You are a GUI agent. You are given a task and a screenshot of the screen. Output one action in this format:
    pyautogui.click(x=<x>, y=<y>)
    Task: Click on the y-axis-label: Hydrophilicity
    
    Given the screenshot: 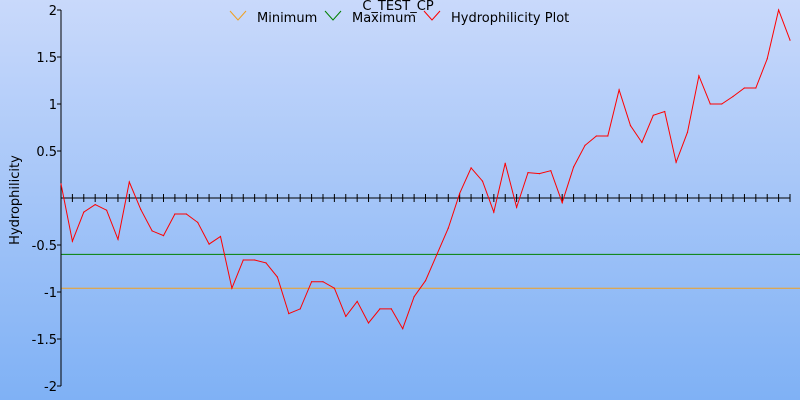 What is the action you would take?
    pyautogui.click(x=15, y=200)
    